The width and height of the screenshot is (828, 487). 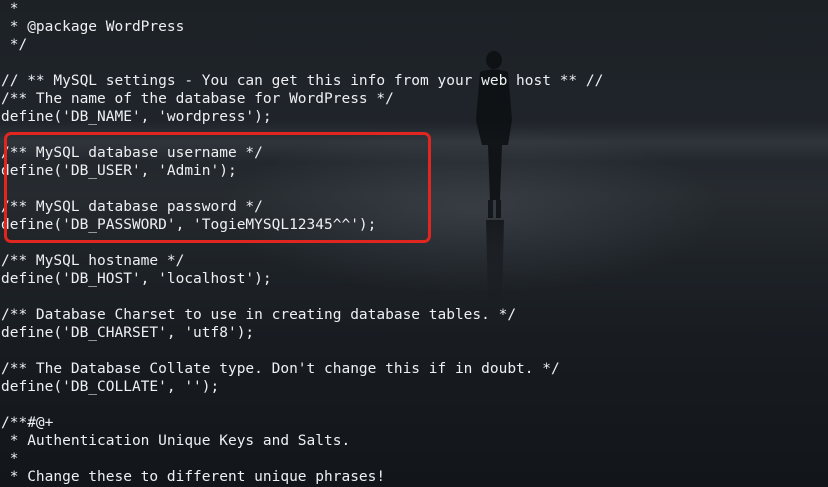 What do you see at coordinates (93, 261) in the screenshot?
I see `code-line: /** MySQL hostname */` at bounding box center [93, 261].